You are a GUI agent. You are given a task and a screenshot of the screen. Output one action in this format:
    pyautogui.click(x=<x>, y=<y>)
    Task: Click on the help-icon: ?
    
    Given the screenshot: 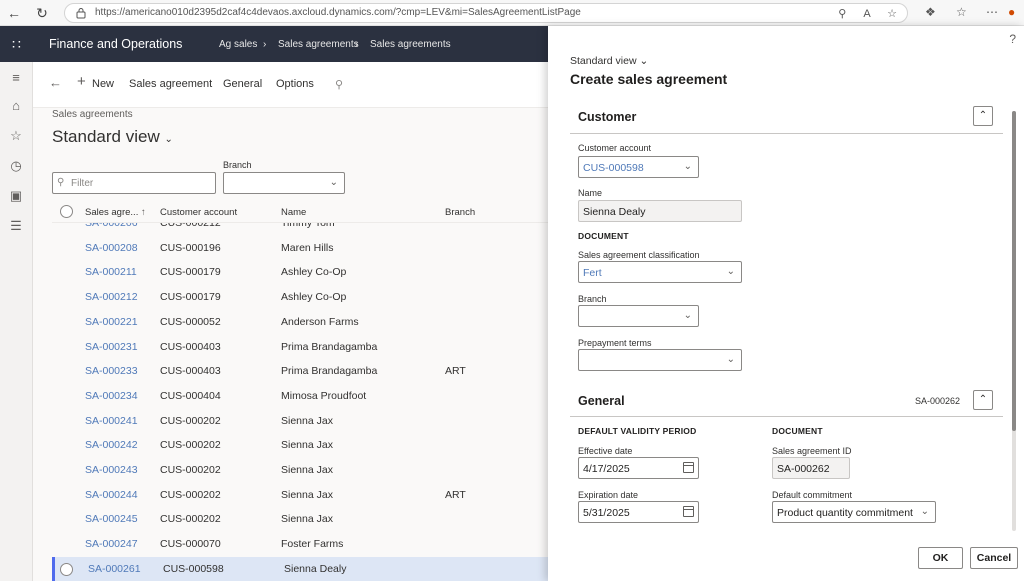 What is the action you would take?
    pyautogui.click(x=1012, y=39)
    